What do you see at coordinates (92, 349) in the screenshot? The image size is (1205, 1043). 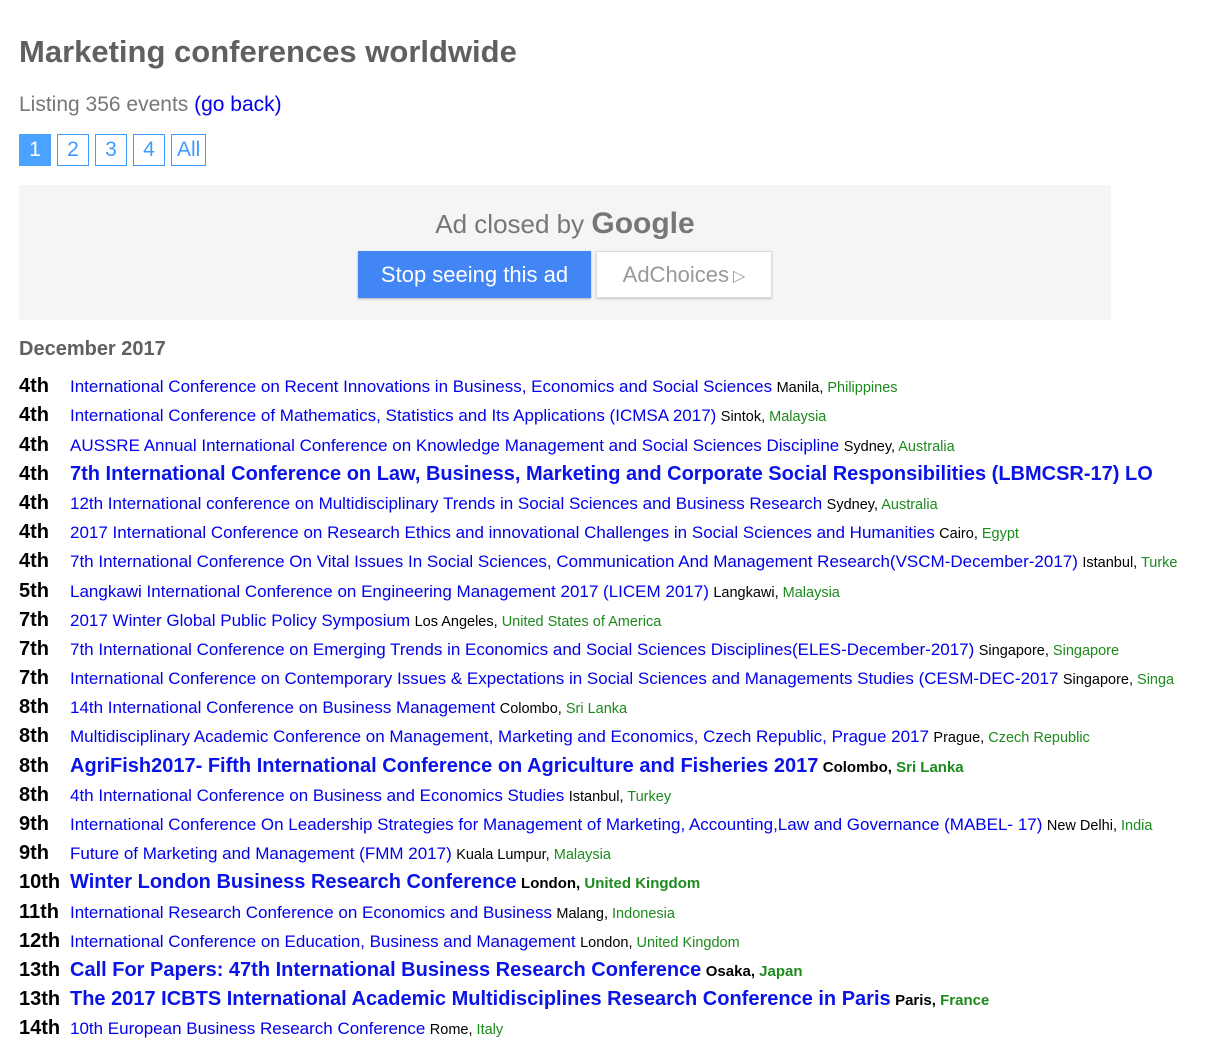 I see `month-heading: December 2017` at bounding box center [92, 349].